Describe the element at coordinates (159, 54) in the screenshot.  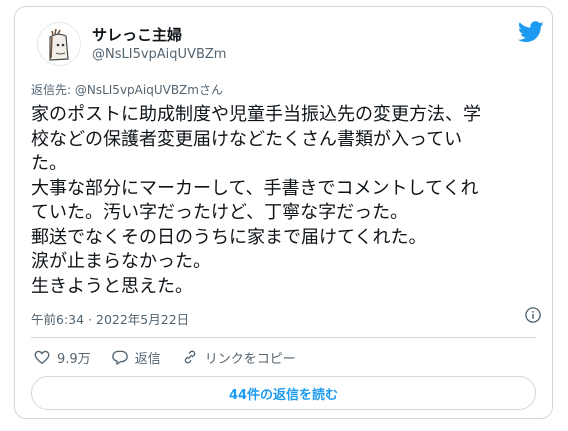
I see `user-handle: @NsLI5vpAiqUVBZm` at that location.